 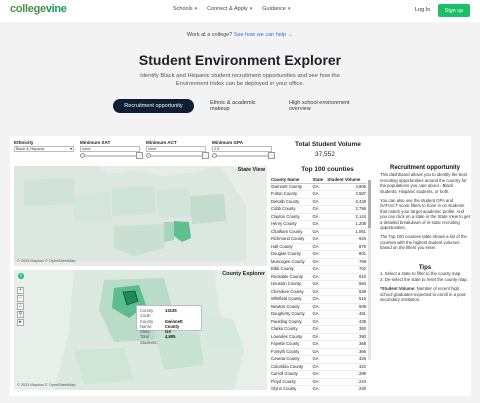 I want to click on cell-county-name: Douglas County, so click(x=291, y=254).